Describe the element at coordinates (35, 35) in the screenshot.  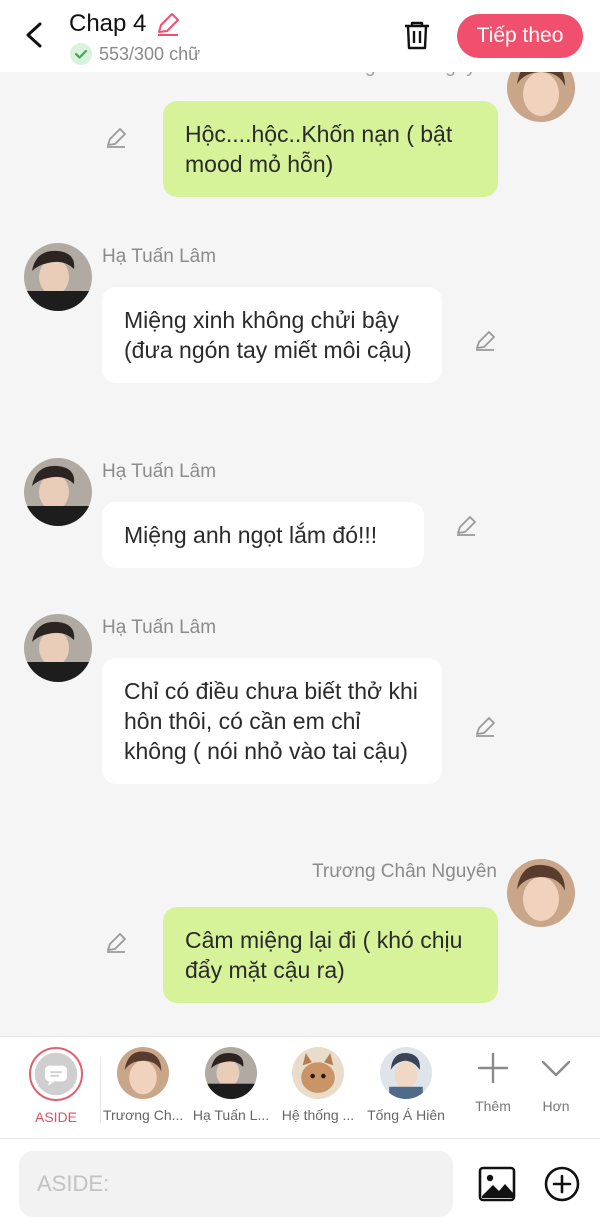
I see `back-arrow-icon` at that location.